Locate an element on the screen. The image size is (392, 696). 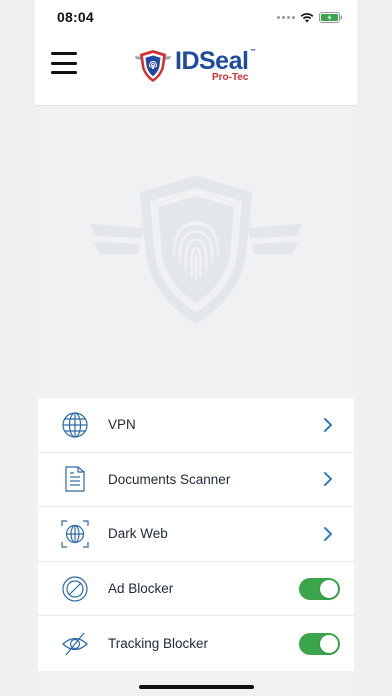
block-icon is located at coordinates (75, 589).